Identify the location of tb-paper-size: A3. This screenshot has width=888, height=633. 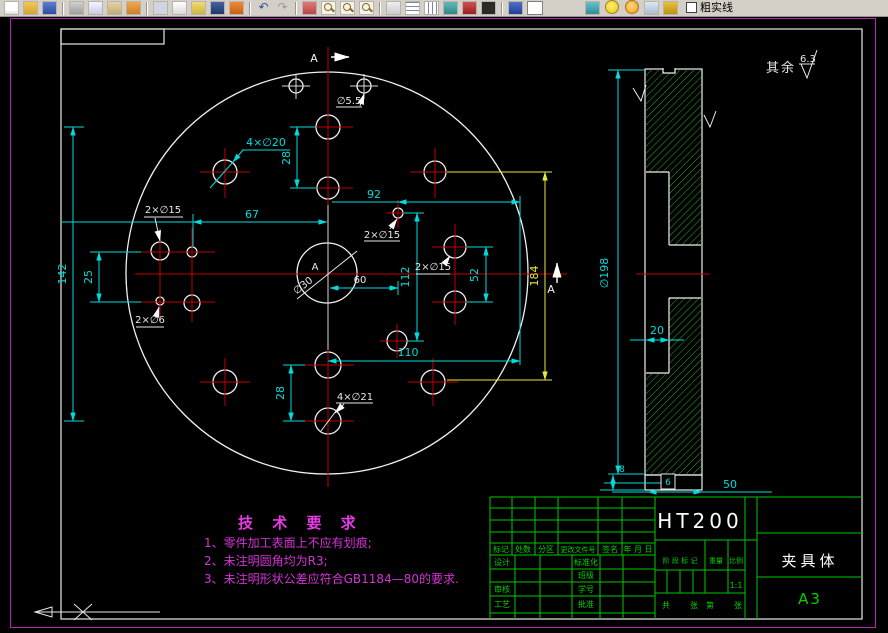
(810, 599).